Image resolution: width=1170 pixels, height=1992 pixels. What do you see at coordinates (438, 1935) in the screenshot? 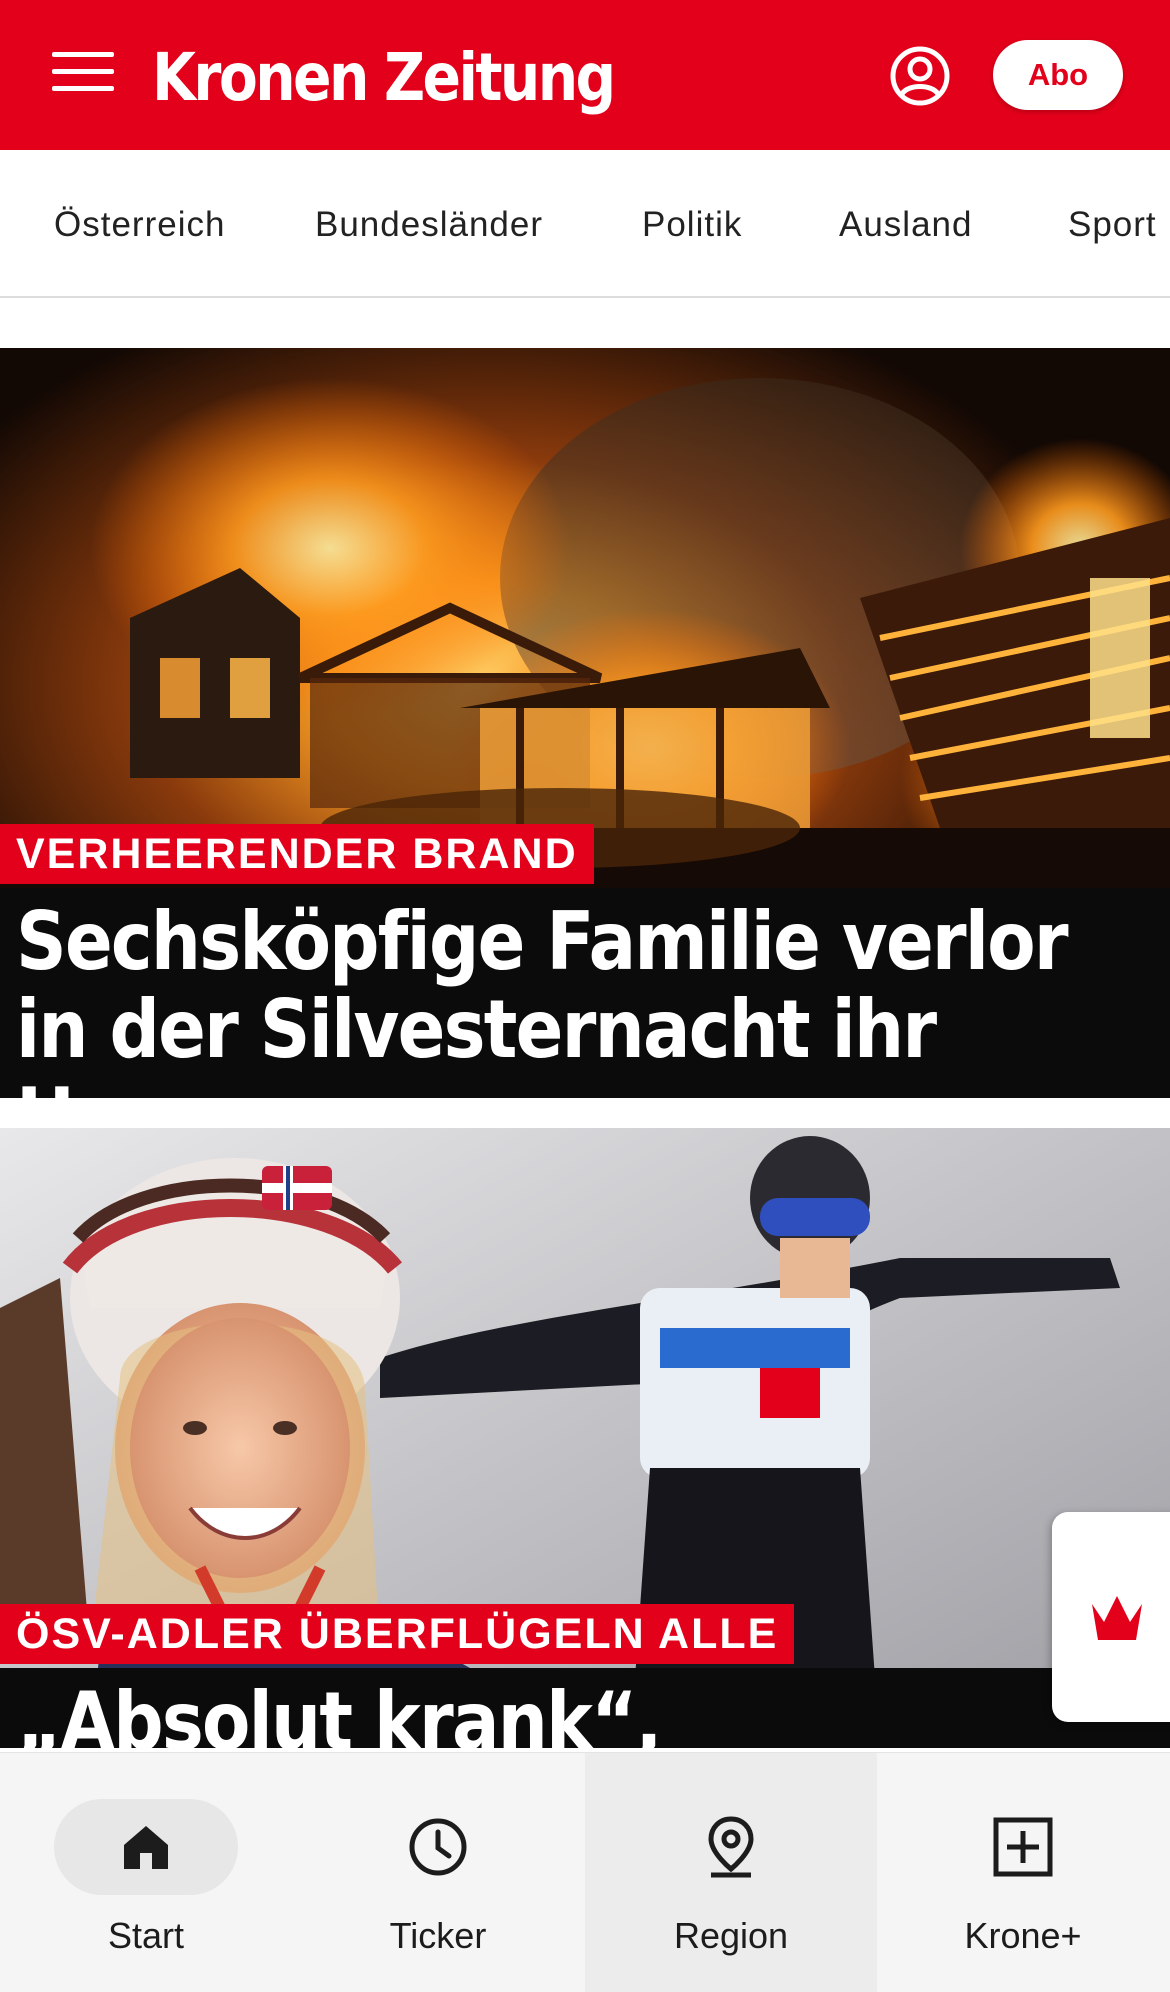
I see `nav-ticker-label: Ticker` at bounding box center [438, 1935].